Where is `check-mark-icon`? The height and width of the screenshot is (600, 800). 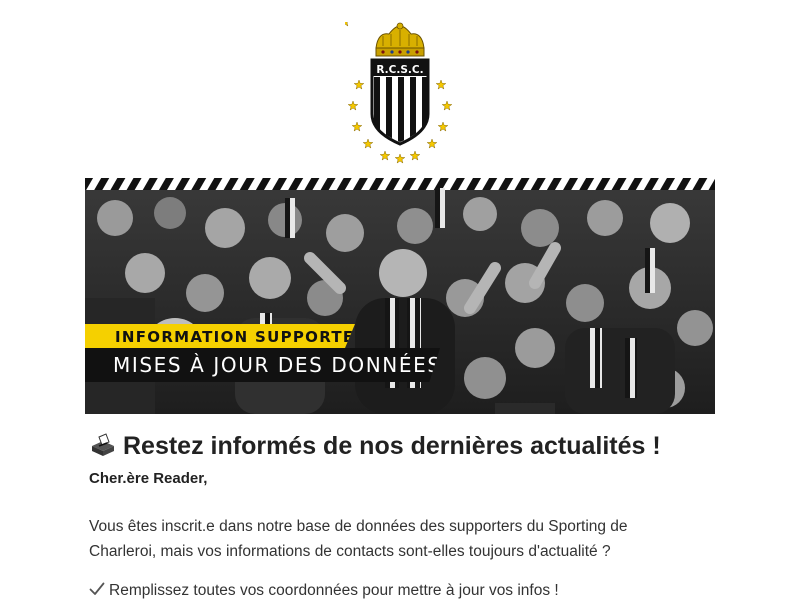 check-mark-icon is located at coordinates (97, 589).